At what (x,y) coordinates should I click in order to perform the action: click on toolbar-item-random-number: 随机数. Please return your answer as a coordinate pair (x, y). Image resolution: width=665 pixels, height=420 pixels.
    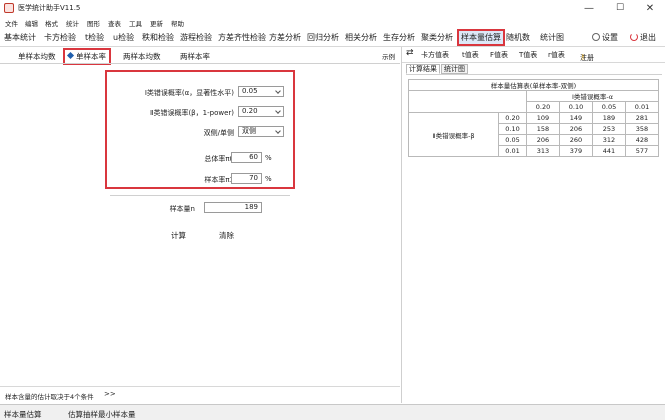
    Looking at the image, I should click on (518, 37).